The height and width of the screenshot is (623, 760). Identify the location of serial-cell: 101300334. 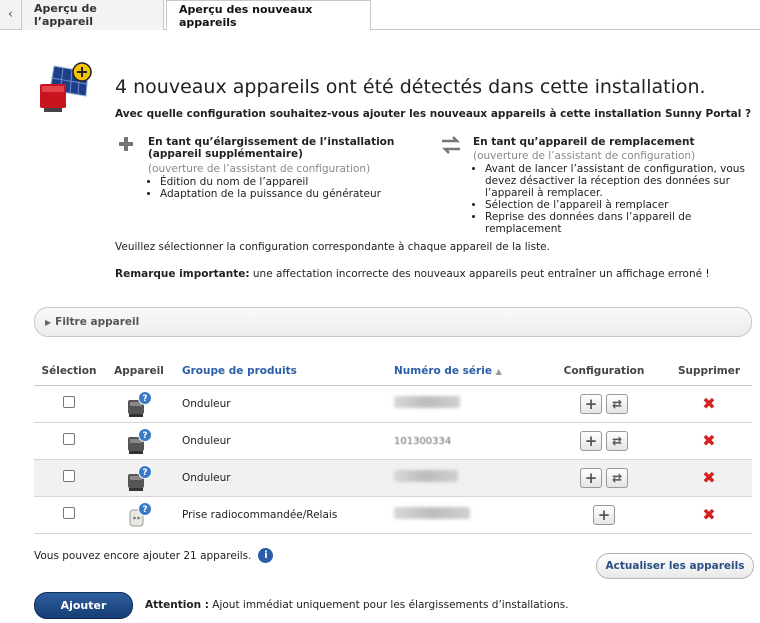
(468, 441).